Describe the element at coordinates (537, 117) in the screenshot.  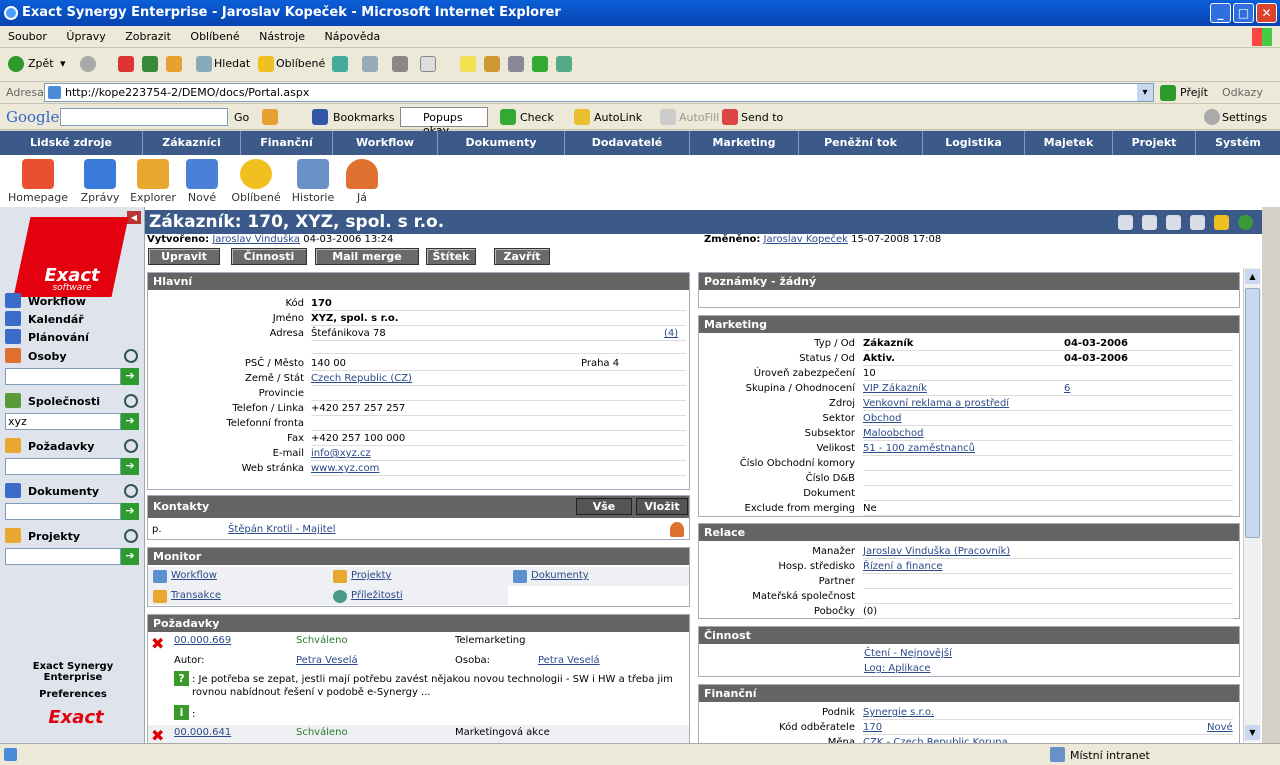
I see `check-button: Check` at that location.